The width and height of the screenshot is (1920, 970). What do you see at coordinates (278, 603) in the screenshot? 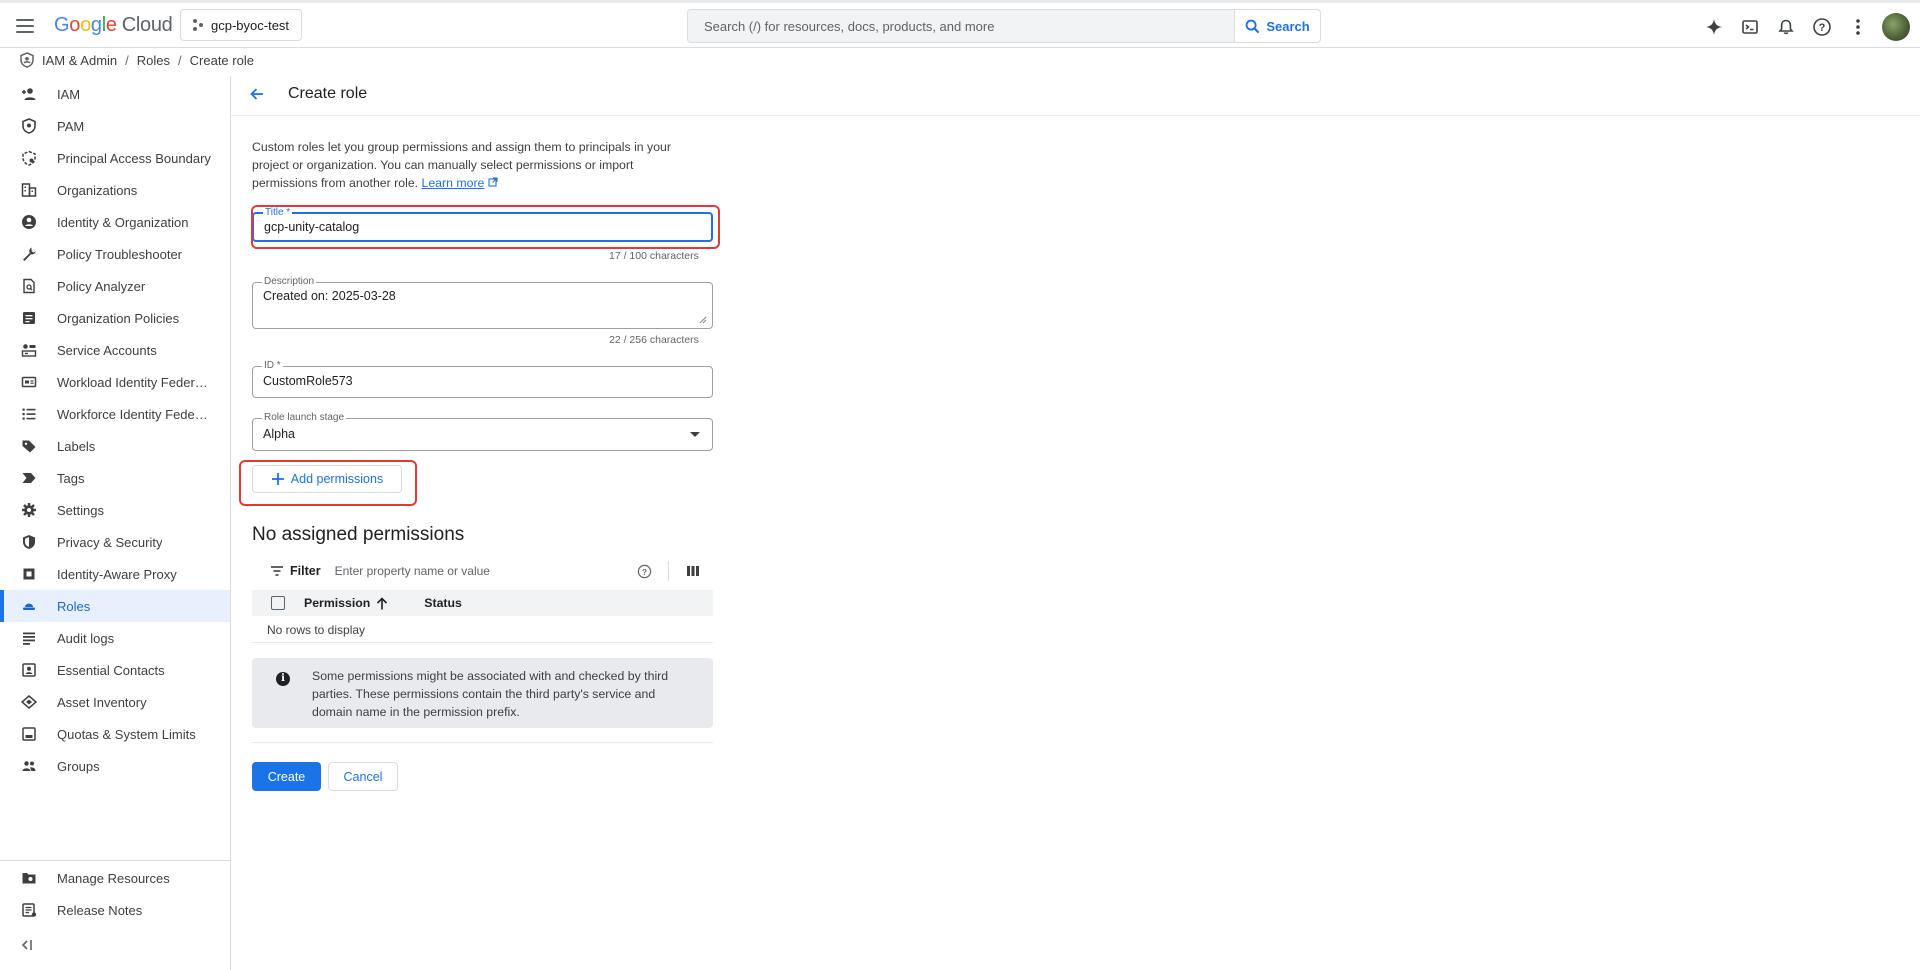
I see `select-all-checkbox` at bounding box center [278, 603].